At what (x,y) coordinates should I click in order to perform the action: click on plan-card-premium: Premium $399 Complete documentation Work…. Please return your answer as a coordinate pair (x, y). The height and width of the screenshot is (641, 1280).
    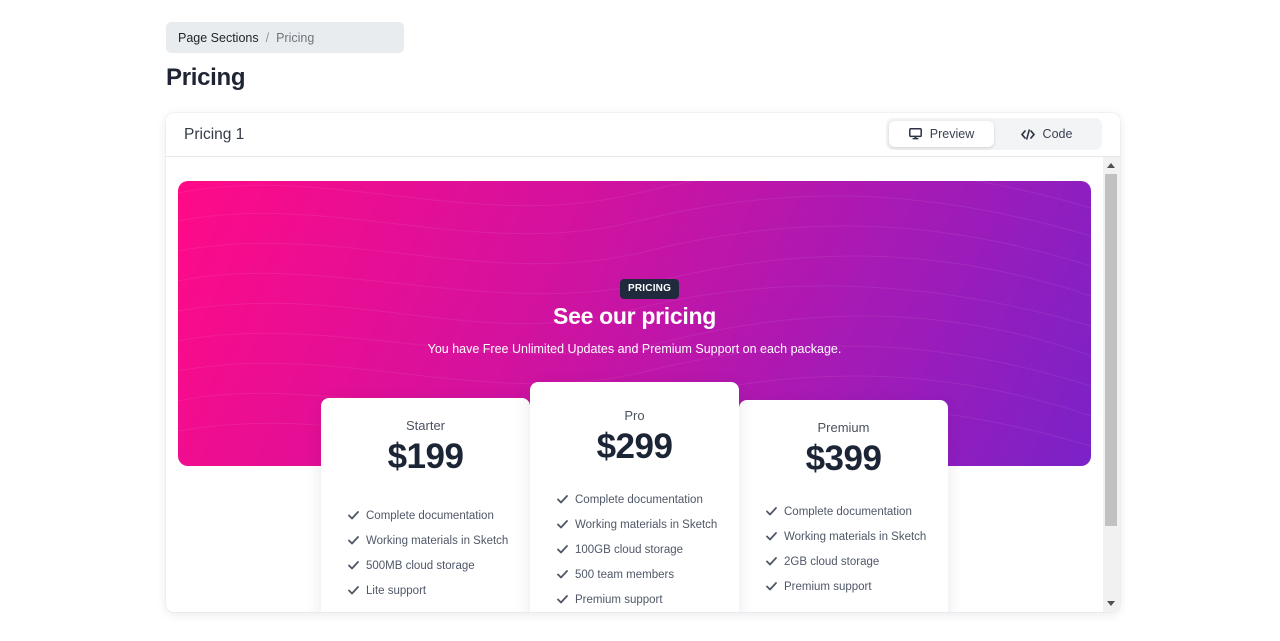
    Looking at the image, I should click on (843, 506).